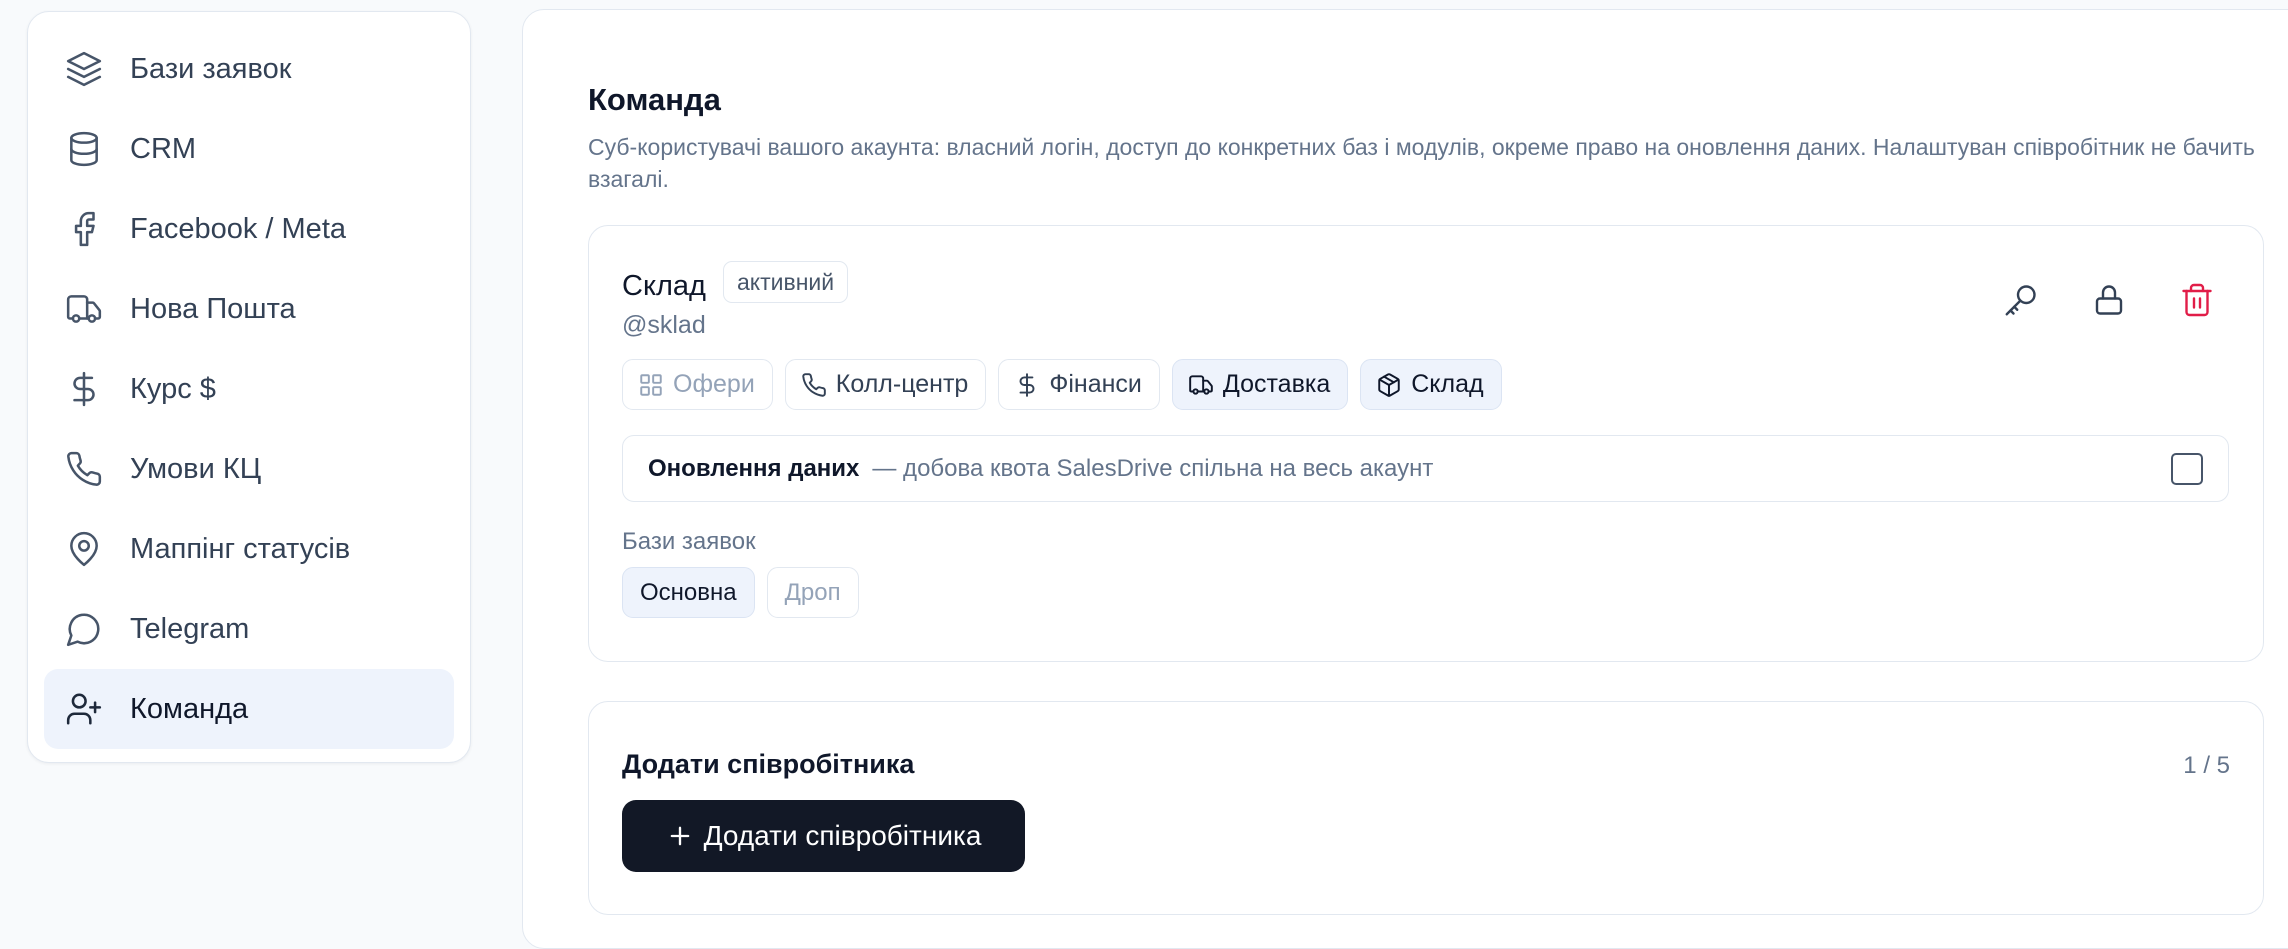 The width and height of the screenshot is (2288, 949). I want to click on sidebar-item-label: CRM, so click(163, 148).